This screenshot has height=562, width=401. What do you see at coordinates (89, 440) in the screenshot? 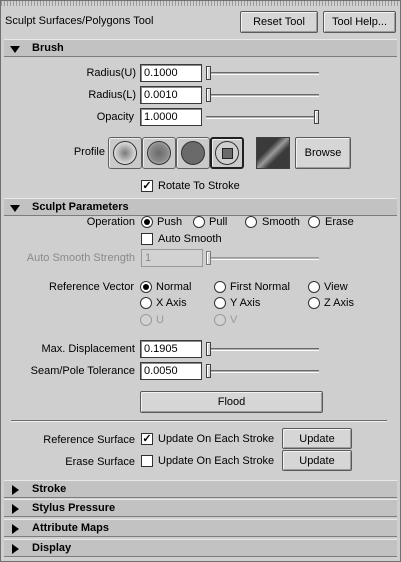
I see `reference-surface-label: Reference Surface` at bounding box center [89, 440].